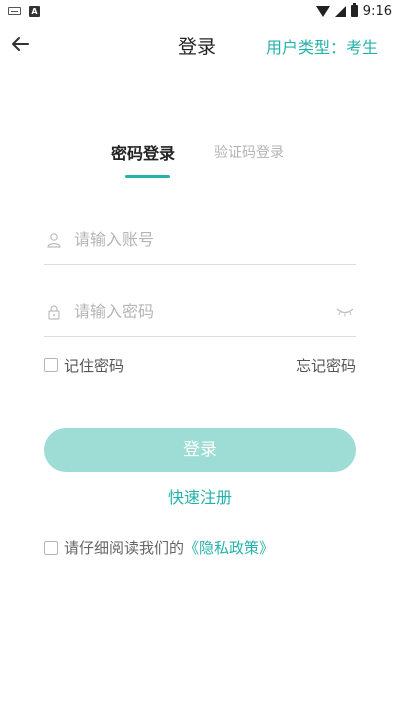 The width and height of the screenshot is (400, 710). Describe the element at coordinates (204, 311) in the screenshot. I see `password-input` at that location.